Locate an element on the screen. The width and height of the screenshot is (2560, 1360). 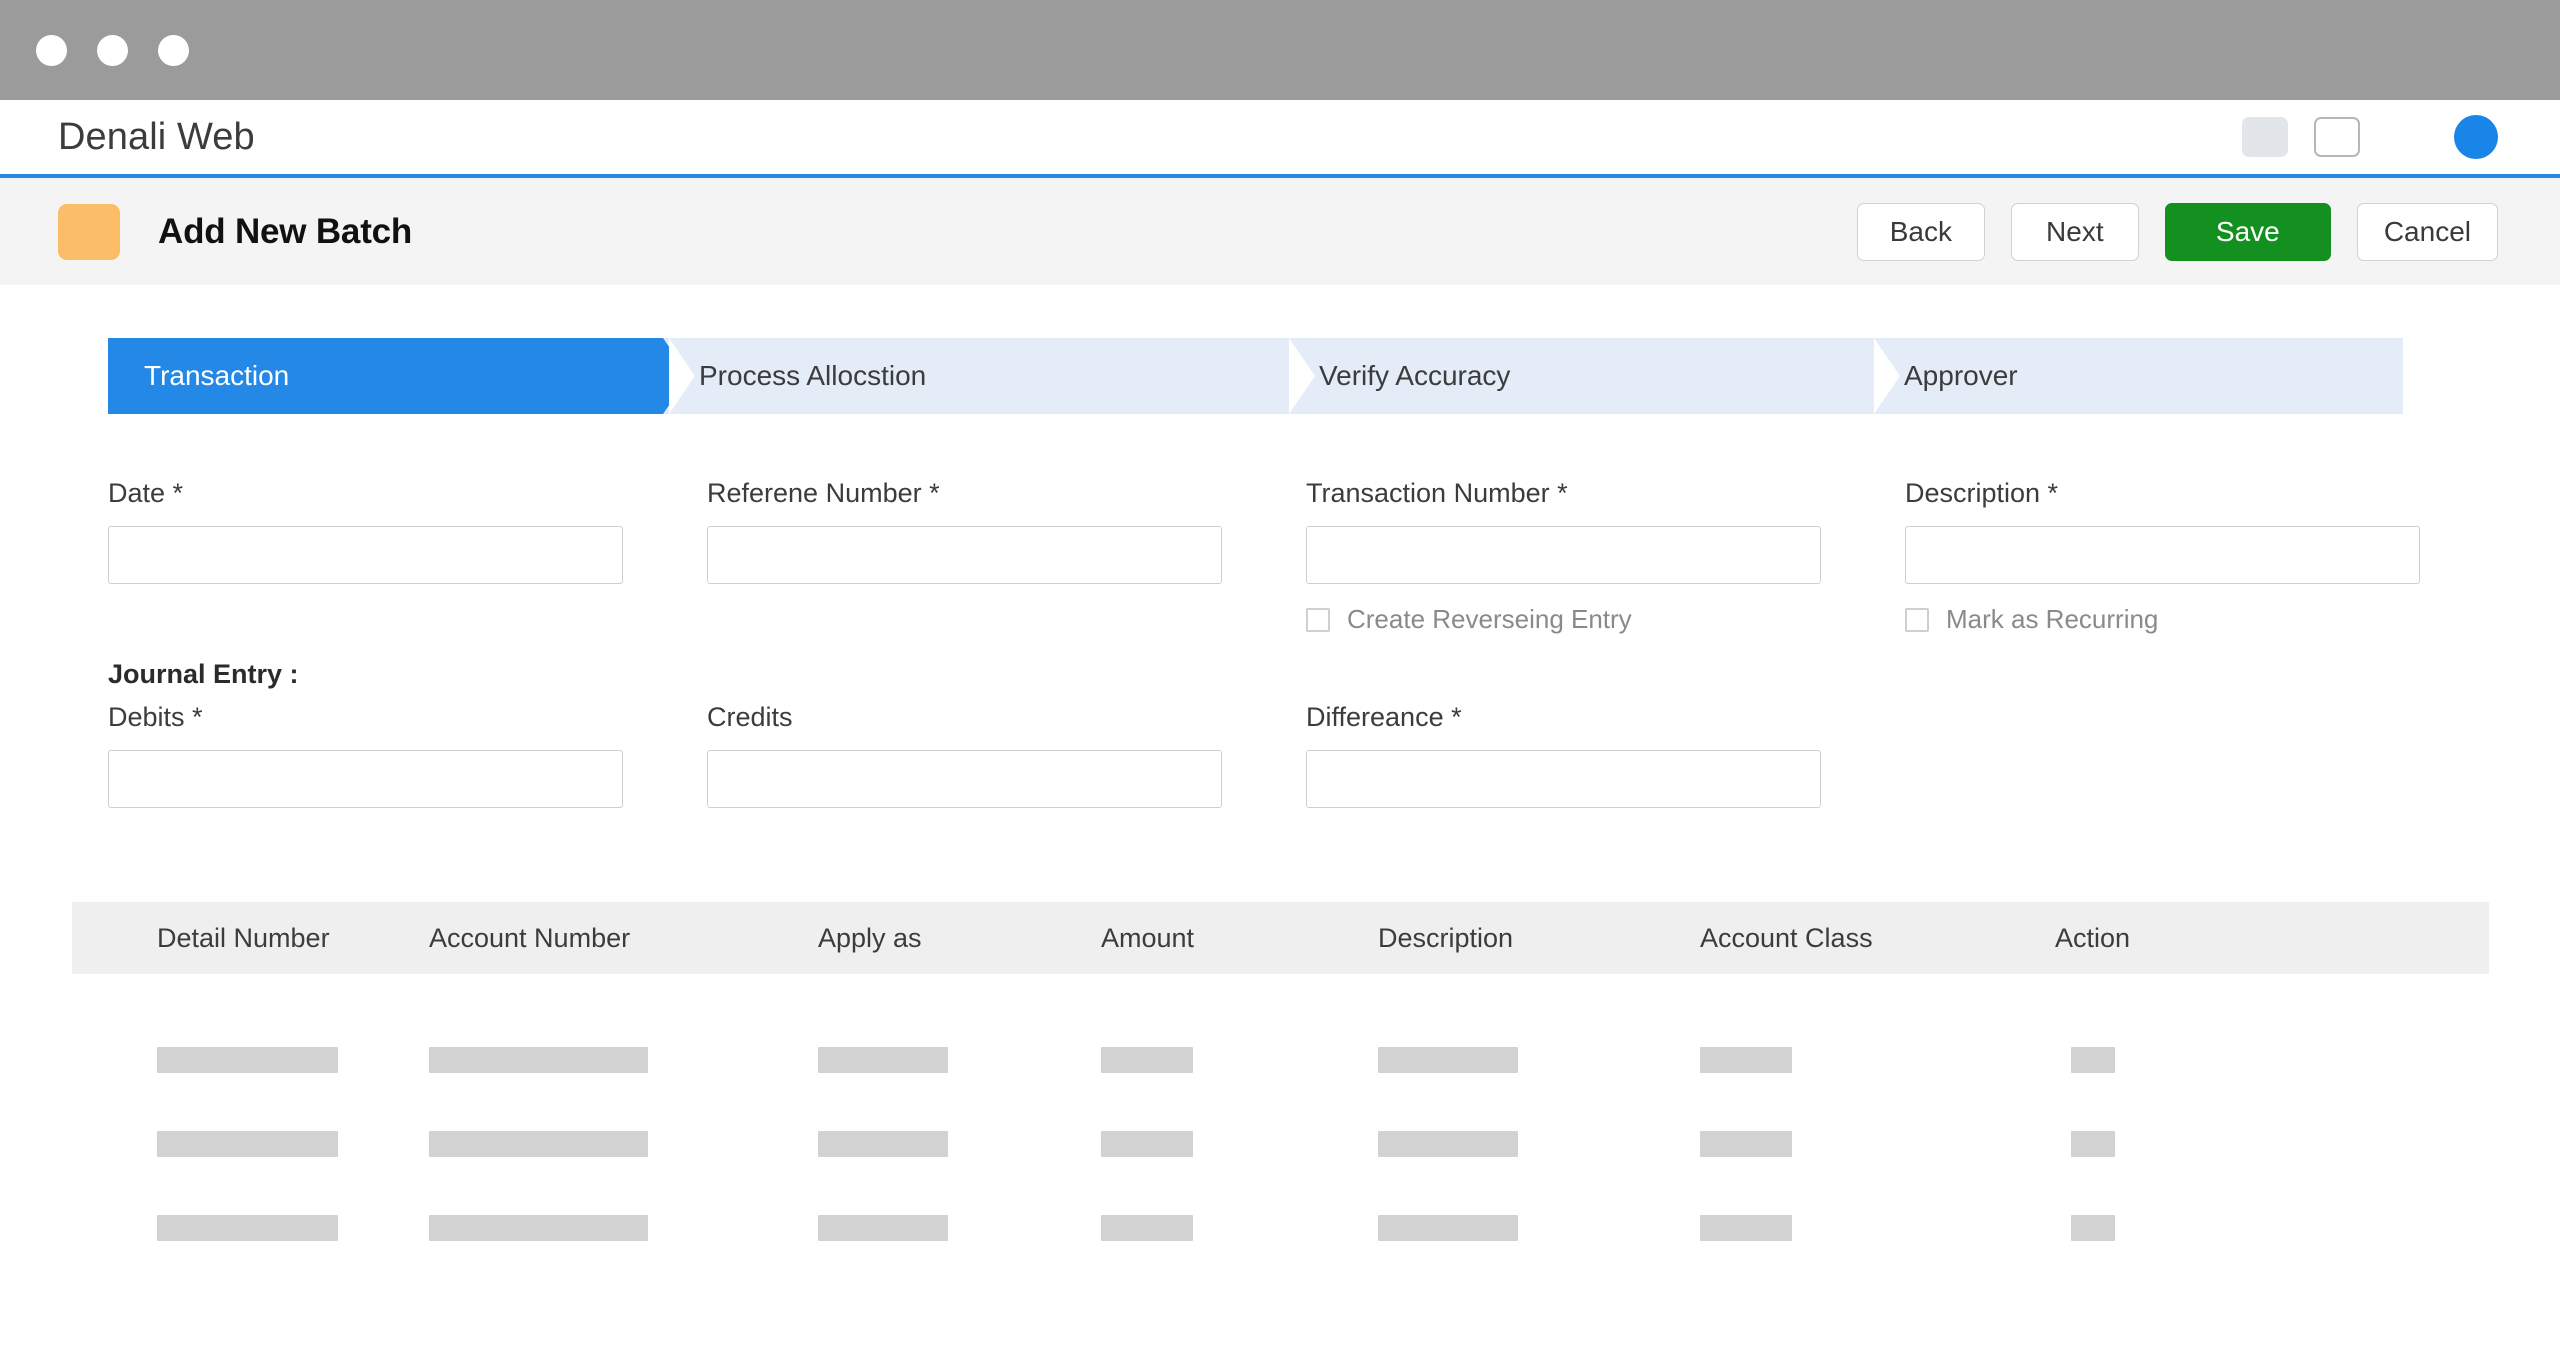
credits-label: Credits is located at coordinates (750, 717).